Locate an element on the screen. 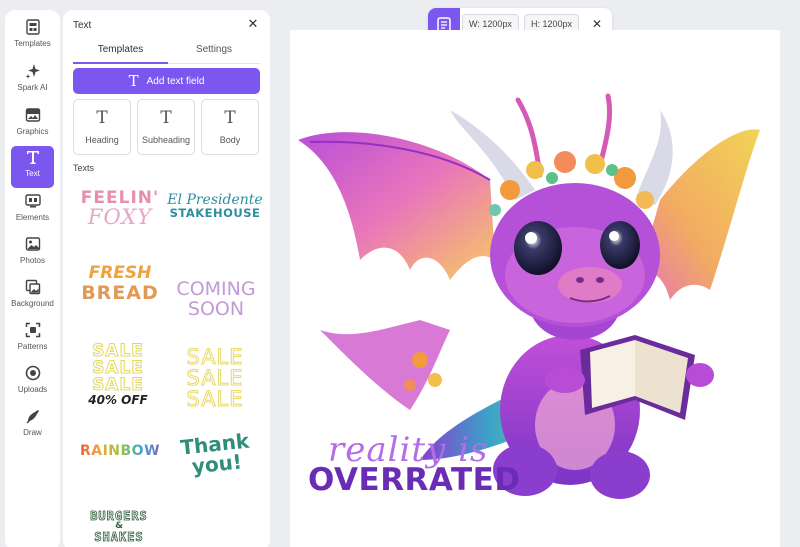  panel-title: Text is located at coordinates (82, 25).